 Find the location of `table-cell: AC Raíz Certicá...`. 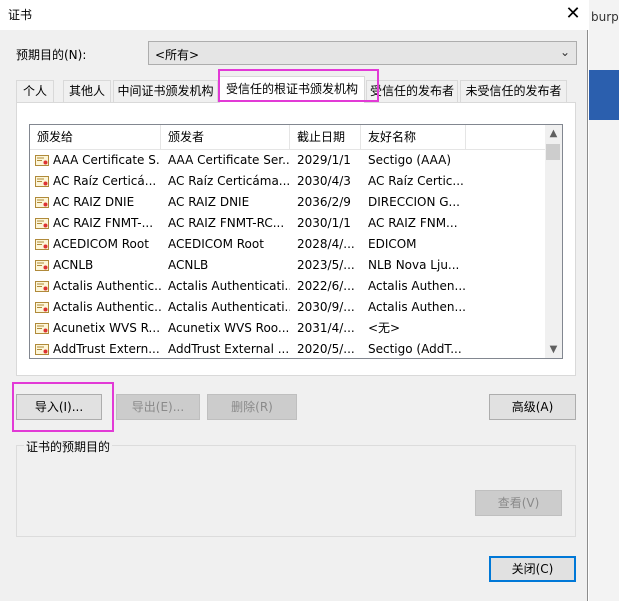

table-cell: AC Raíz Certicá... is located at coordinates (105, 181).